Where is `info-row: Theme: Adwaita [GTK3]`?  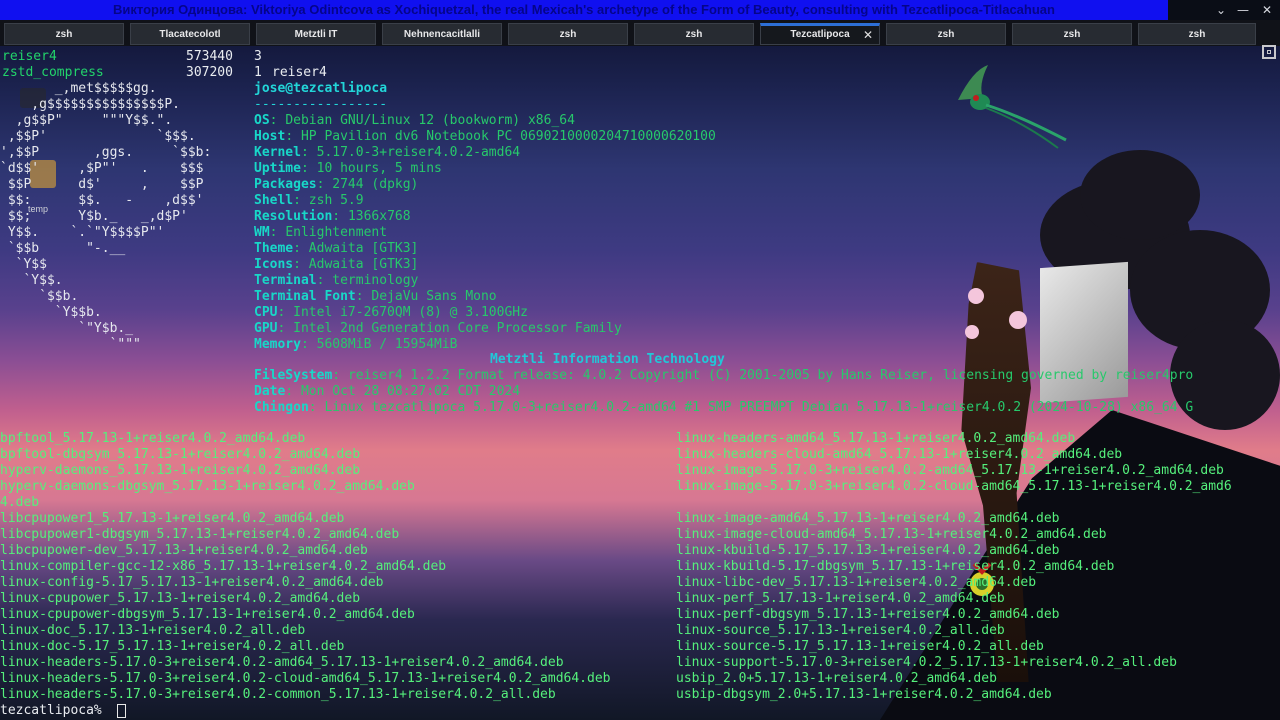
info-row: Theme: Adwaita [GTK3] is located at coordinates (336, 248).